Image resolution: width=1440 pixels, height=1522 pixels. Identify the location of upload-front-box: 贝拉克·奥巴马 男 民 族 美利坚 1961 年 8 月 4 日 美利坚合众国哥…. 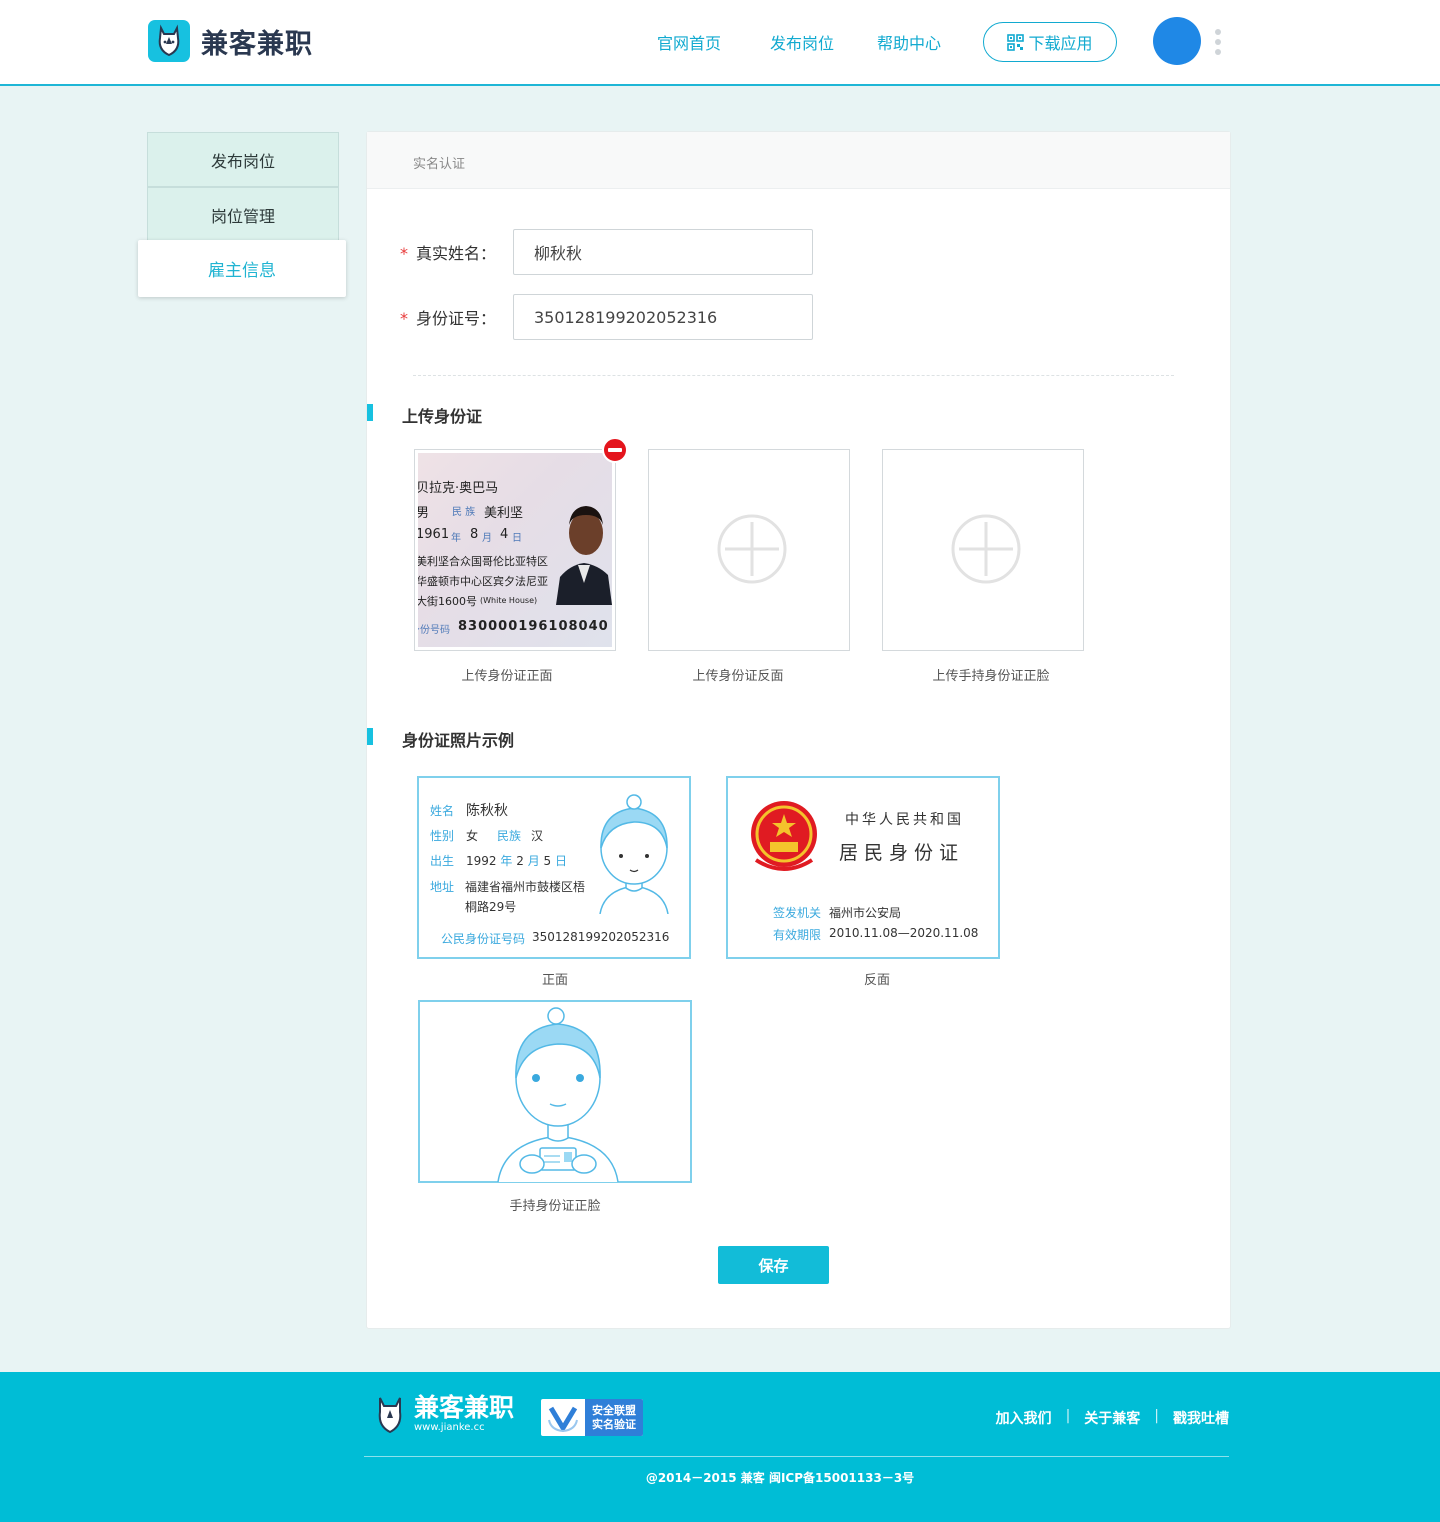
(521, 544).